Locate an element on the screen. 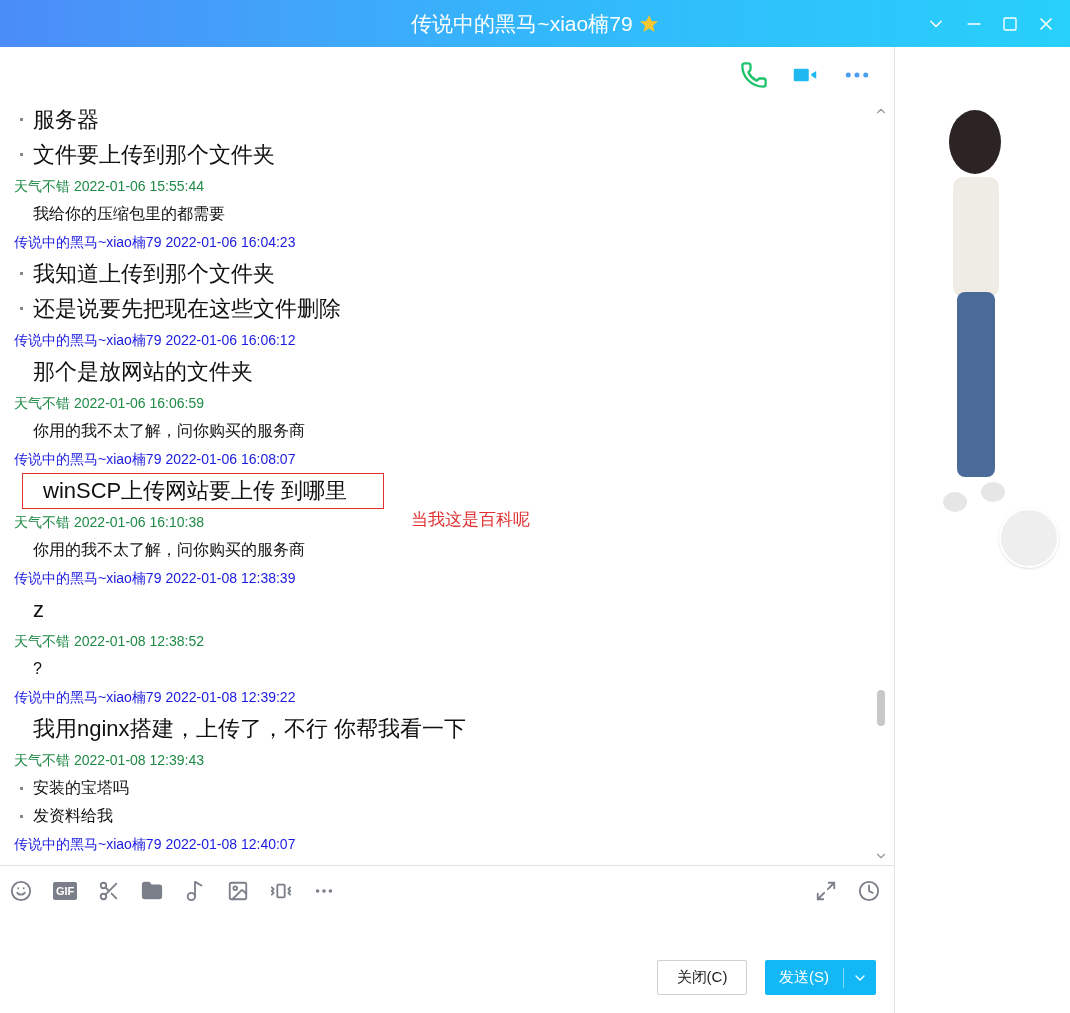  message-text: 那个是放网站的文件夹 is located at coordinates (143, 372).